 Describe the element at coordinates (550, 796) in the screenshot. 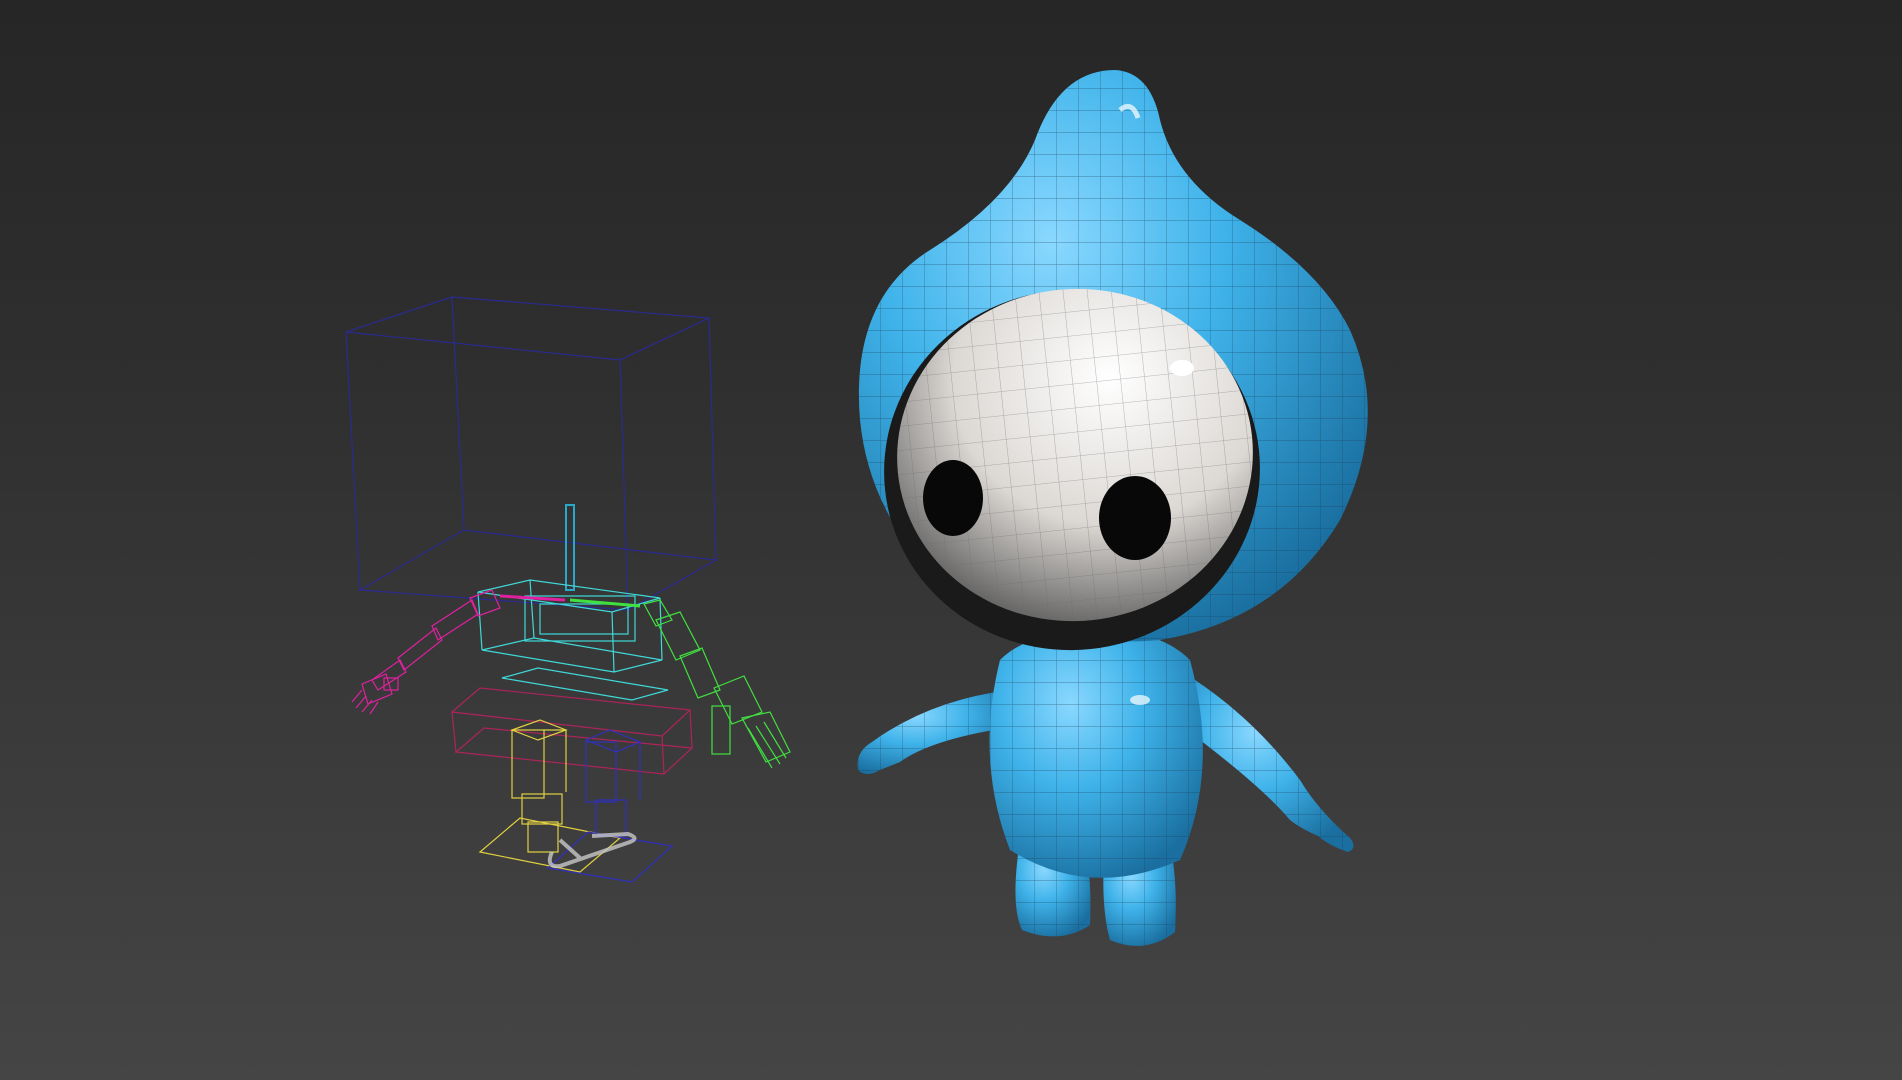

I see `left-leg` at that location.